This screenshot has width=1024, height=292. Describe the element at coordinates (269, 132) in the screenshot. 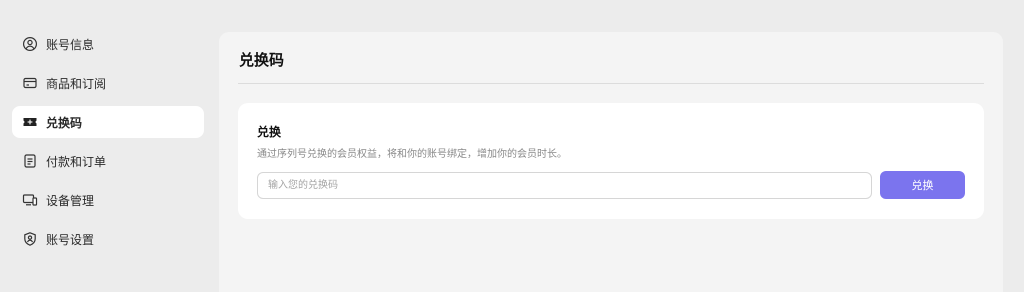

I see `card-title: 兑换` at that location.